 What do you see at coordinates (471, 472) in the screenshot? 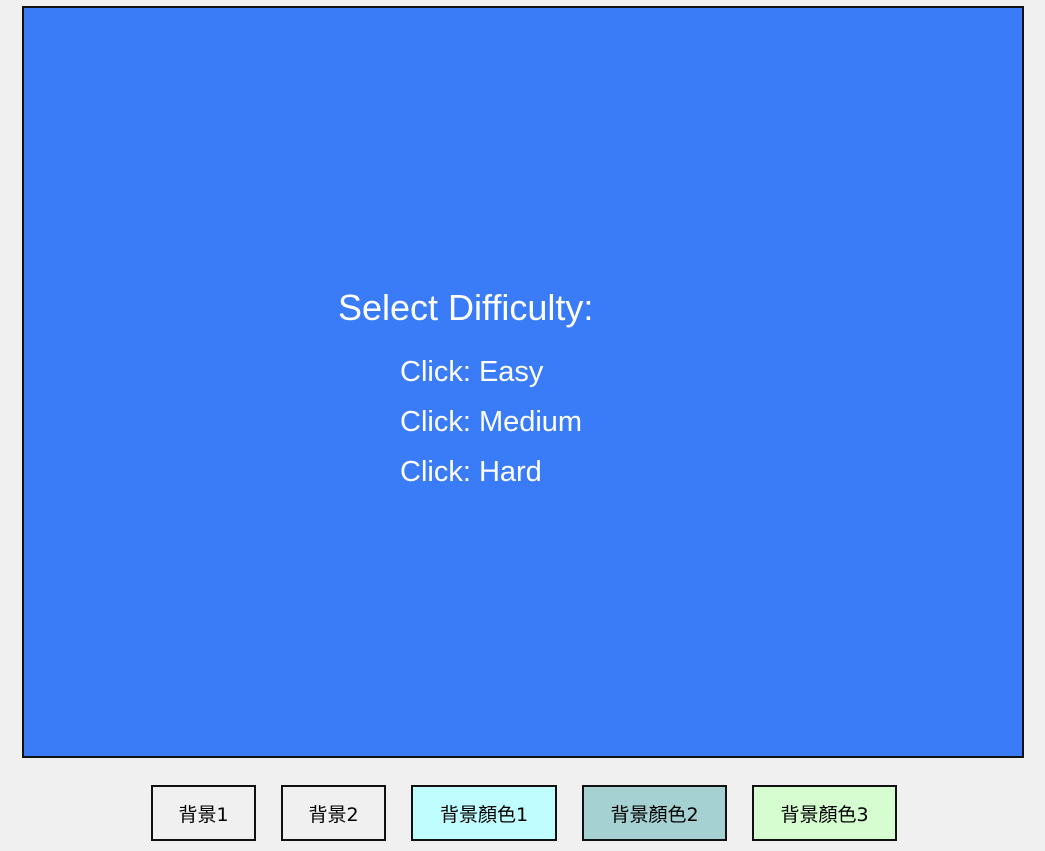
I see `difficulty-option-hard: Click: Hard` at bounding box center [471, 472].